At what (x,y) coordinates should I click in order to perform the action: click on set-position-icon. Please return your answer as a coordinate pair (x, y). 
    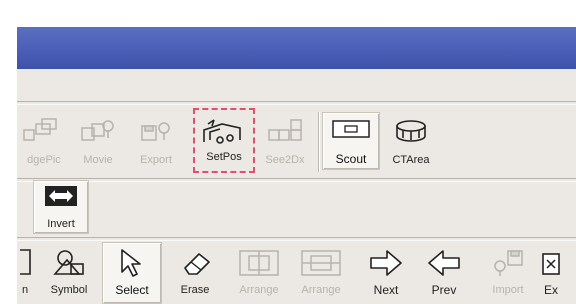
    Looking at the image, I should click on (222, 131).